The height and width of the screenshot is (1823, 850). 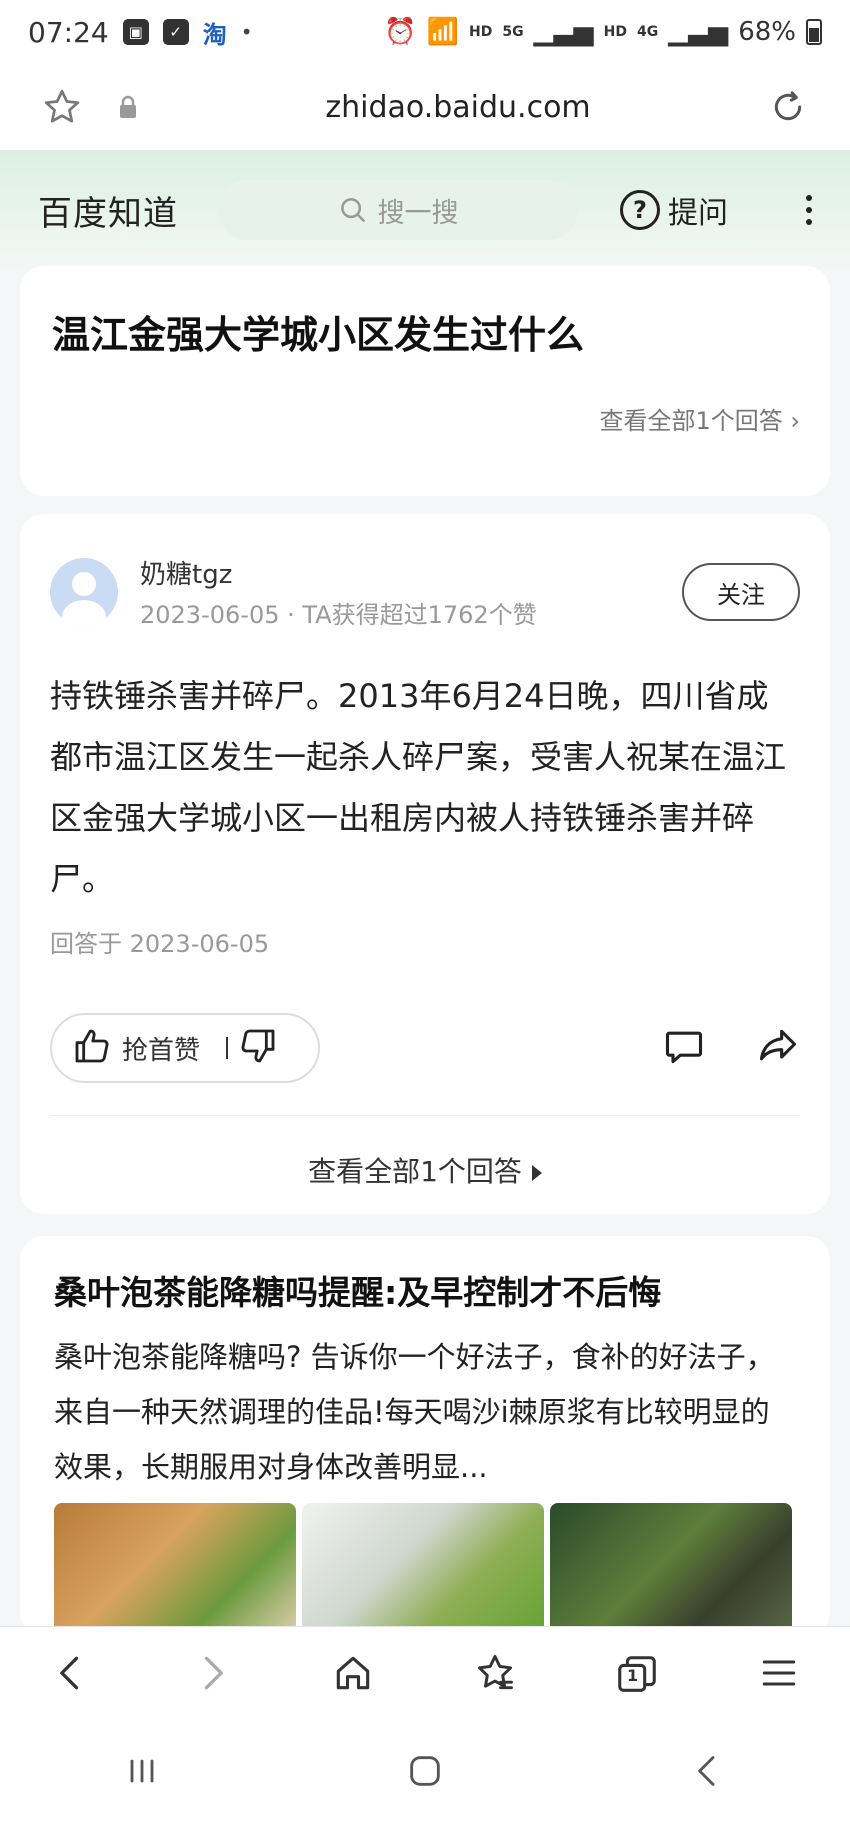 I want to click on question-title: 温江金强大学城小区发生过什么, so click(x=318, y=335).